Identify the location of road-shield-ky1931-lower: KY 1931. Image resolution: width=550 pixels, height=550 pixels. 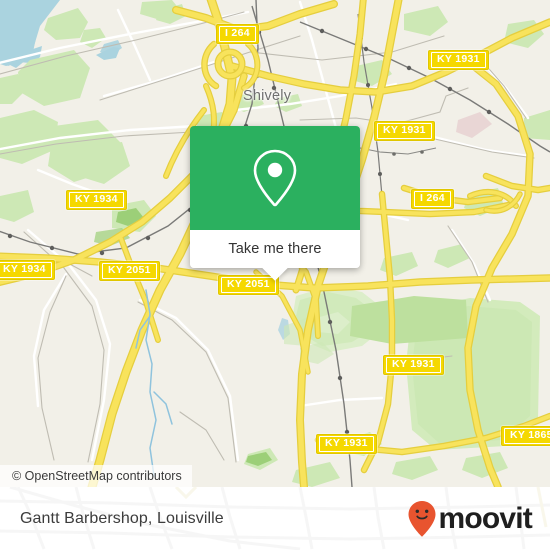
(413, 365).